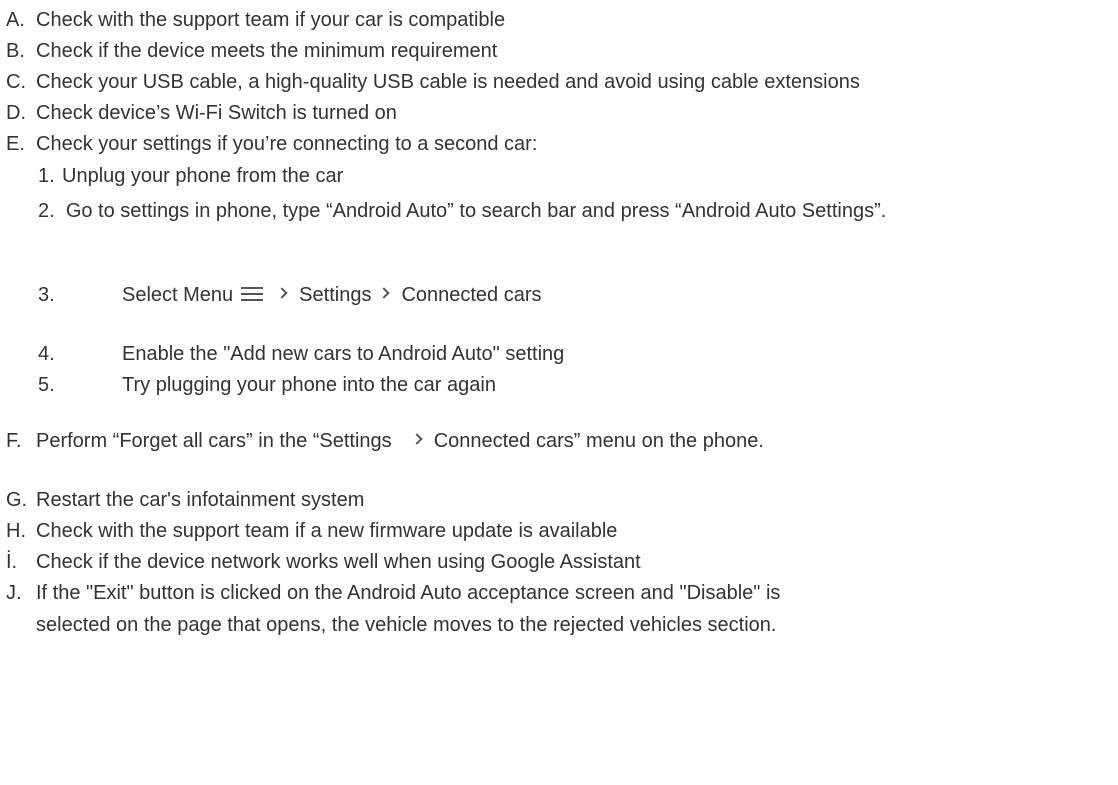 The width and height of the screenshot is (1118, 785). What do you see at coordinates (46, 176) in the screenshot?
I see `substep-marker: 1.` at bounding box center [46, 176].